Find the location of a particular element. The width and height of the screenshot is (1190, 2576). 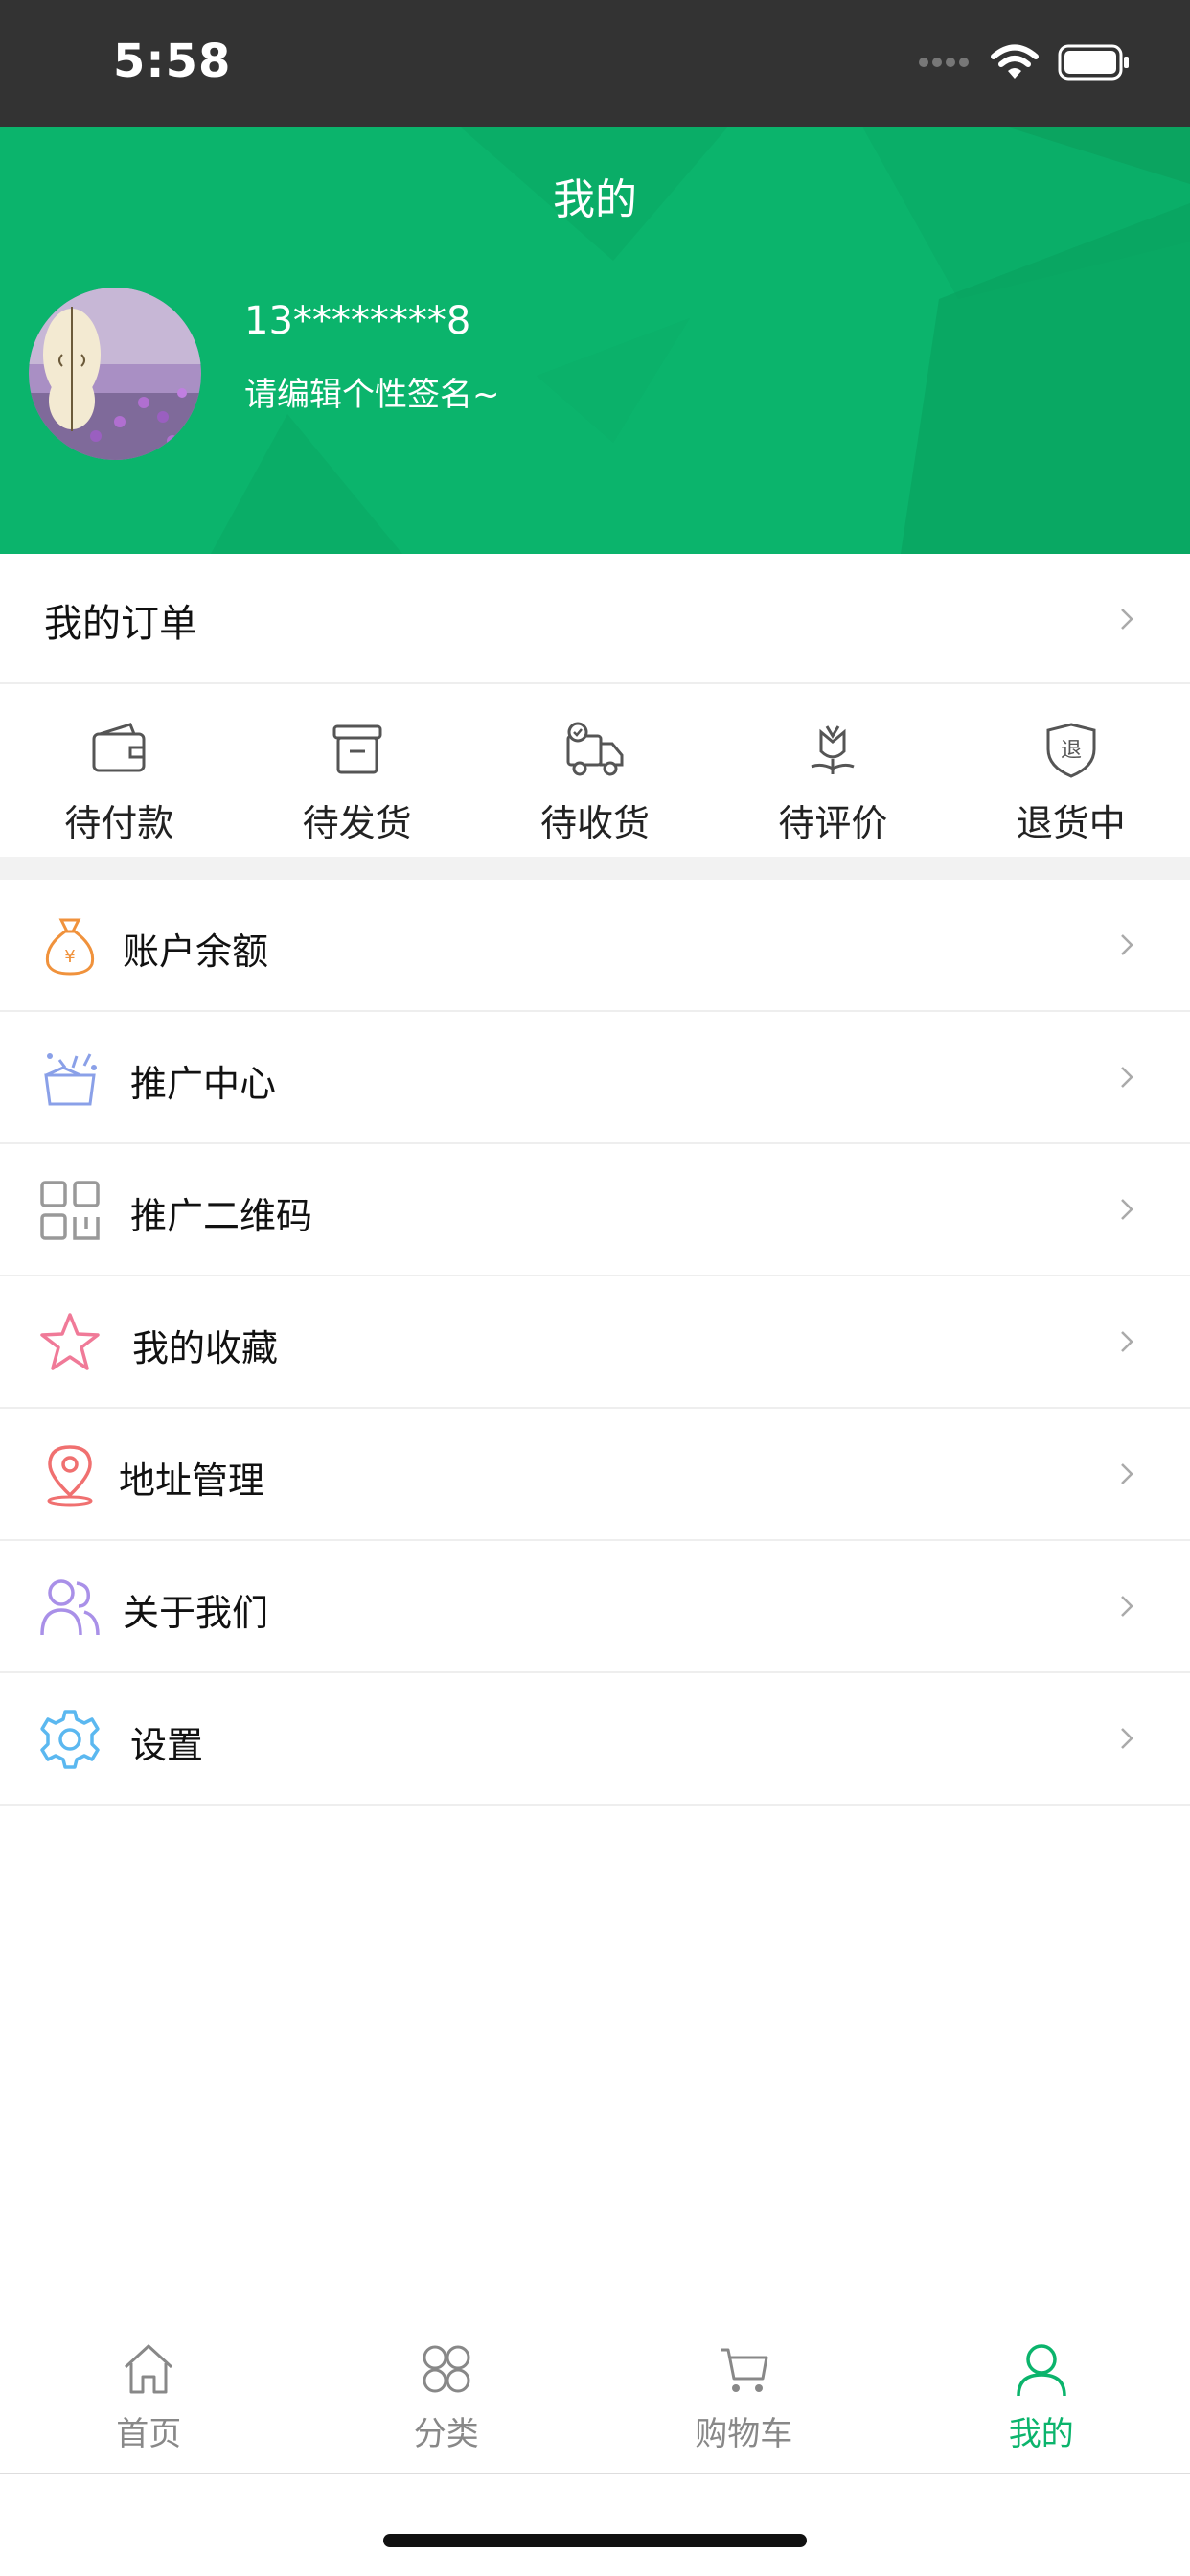

qrcode-icon is located at coordinates (70, 1210).